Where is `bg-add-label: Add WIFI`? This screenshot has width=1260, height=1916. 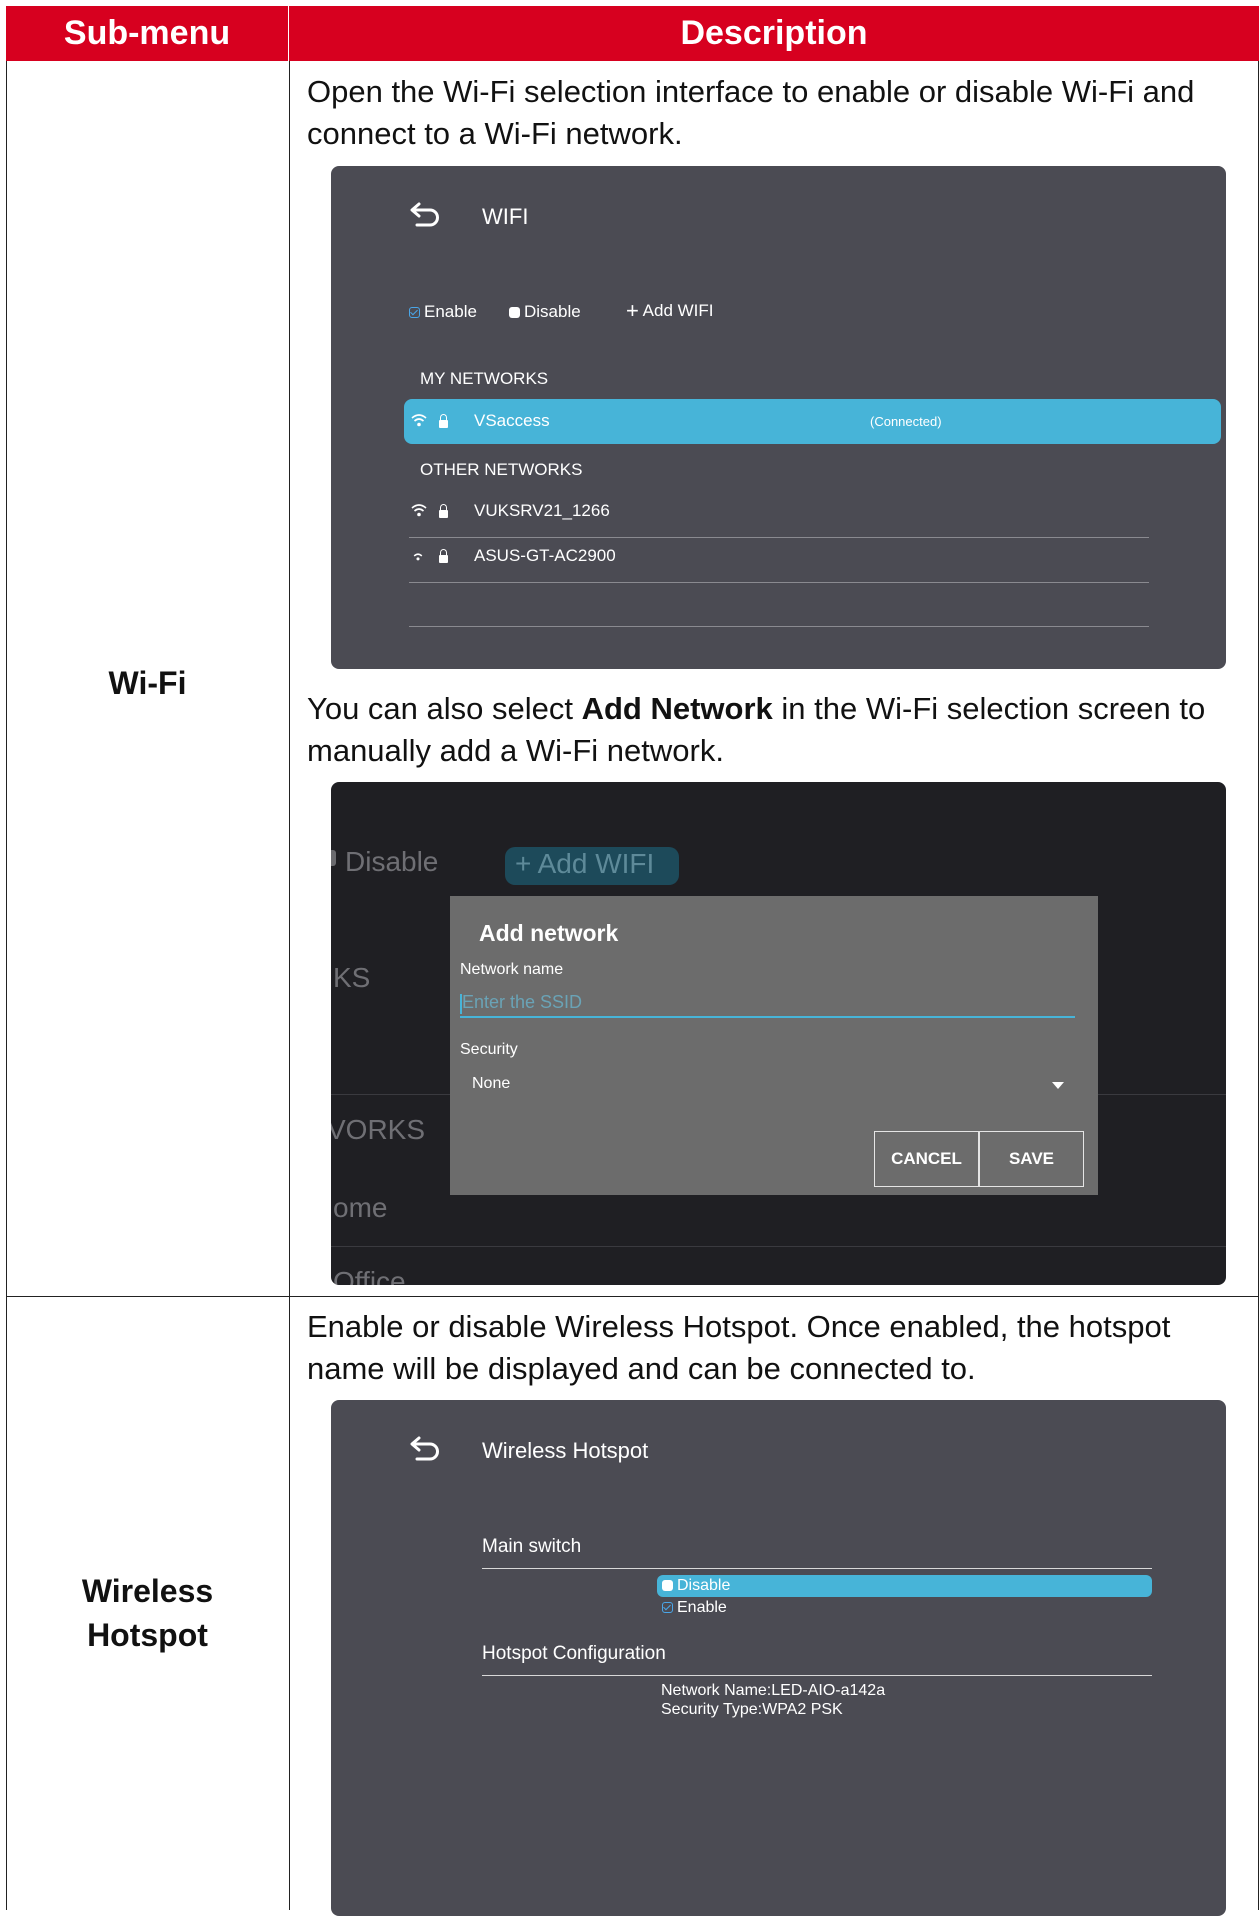 bg-add-label: Add WIFI is located at coordinates (596, 863).